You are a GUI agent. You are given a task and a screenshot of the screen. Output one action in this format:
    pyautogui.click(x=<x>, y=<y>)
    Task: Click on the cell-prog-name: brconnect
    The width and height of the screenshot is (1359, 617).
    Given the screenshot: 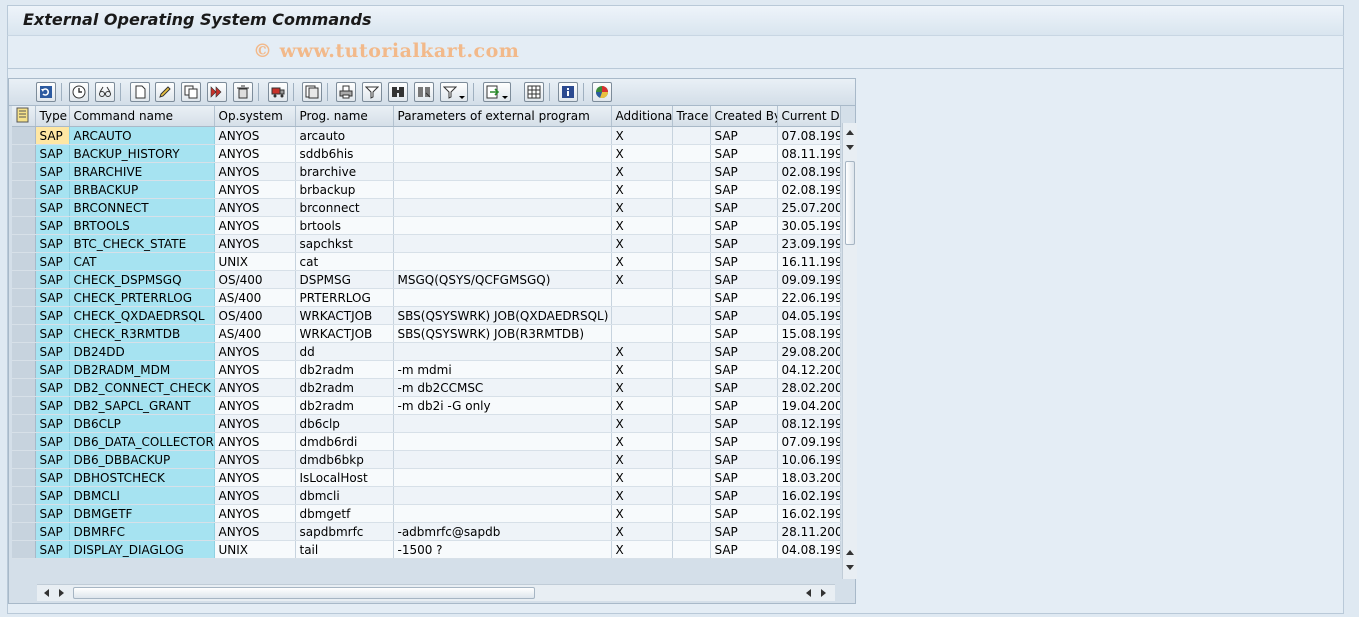 What is the action you would take?
    pyautogui.click(x=344, y=207)
    